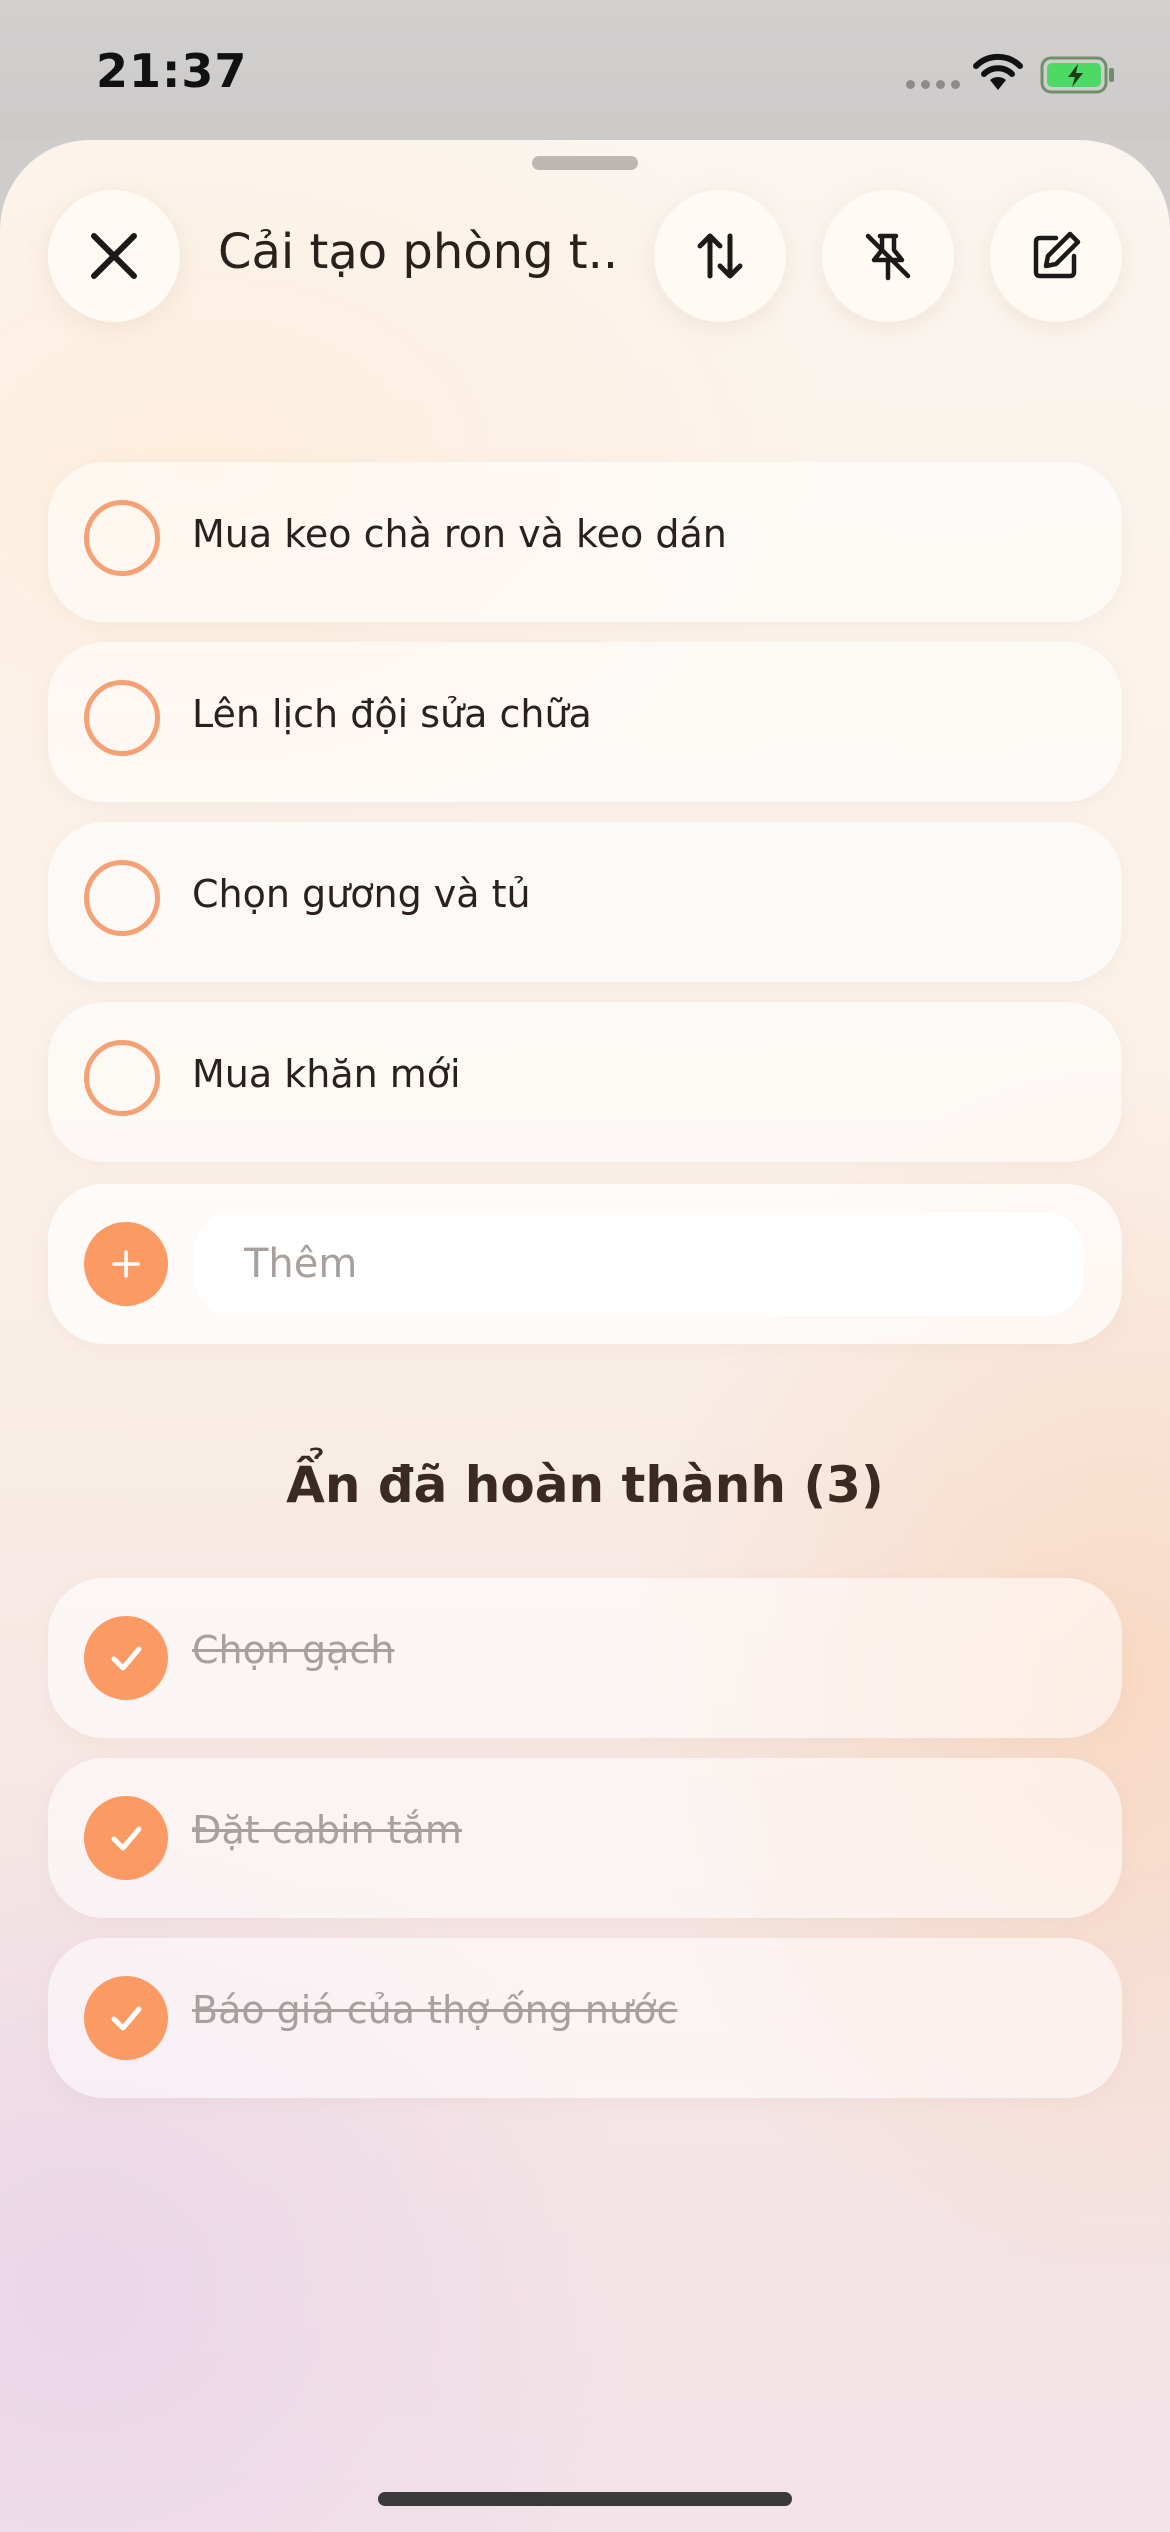 This screenshot has height=2532, width=1170. Describe the element at coordinates (326, 1074) in the screenshot. I see `task-label: Mua khăn mới` at that location.